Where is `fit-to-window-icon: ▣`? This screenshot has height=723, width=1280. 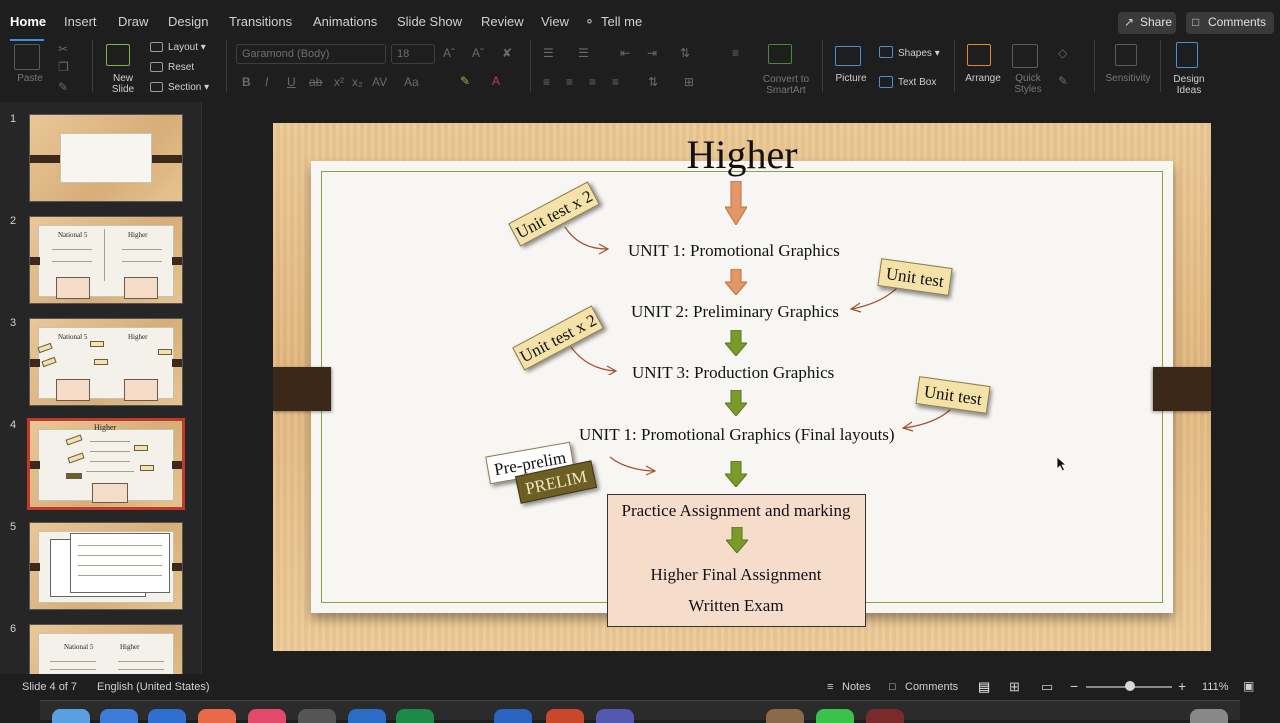 fit-to-window-icon: ▣ is located at coordinates (1248, 686).